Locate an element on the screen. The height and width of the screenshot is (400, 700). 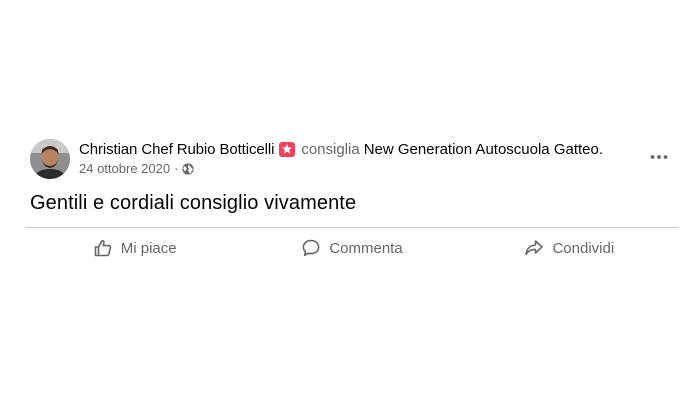
like-button: Mi piace is located at coordinates (134, 248).